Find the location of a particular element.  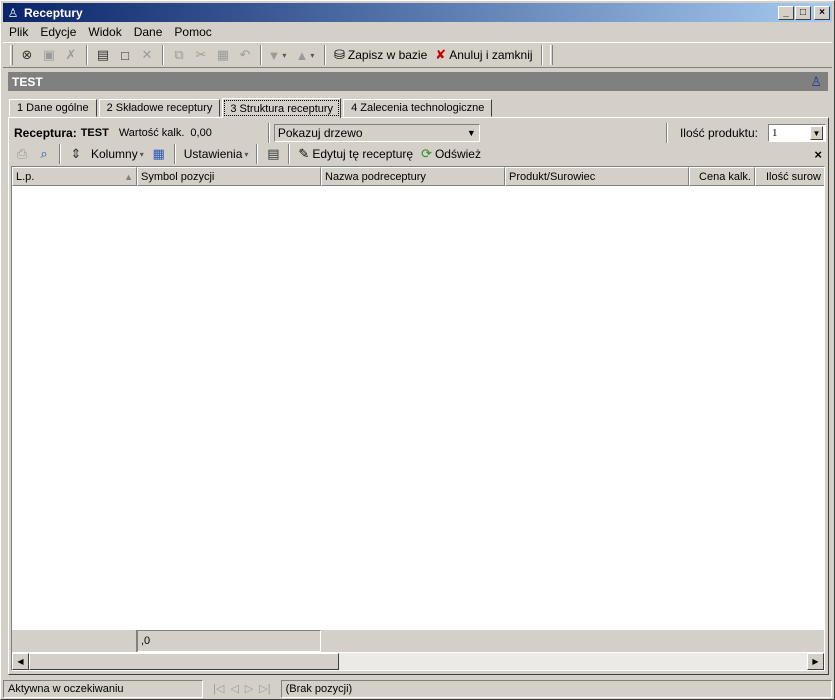

scrollbar-thumb is located at coordinates (184, 661).